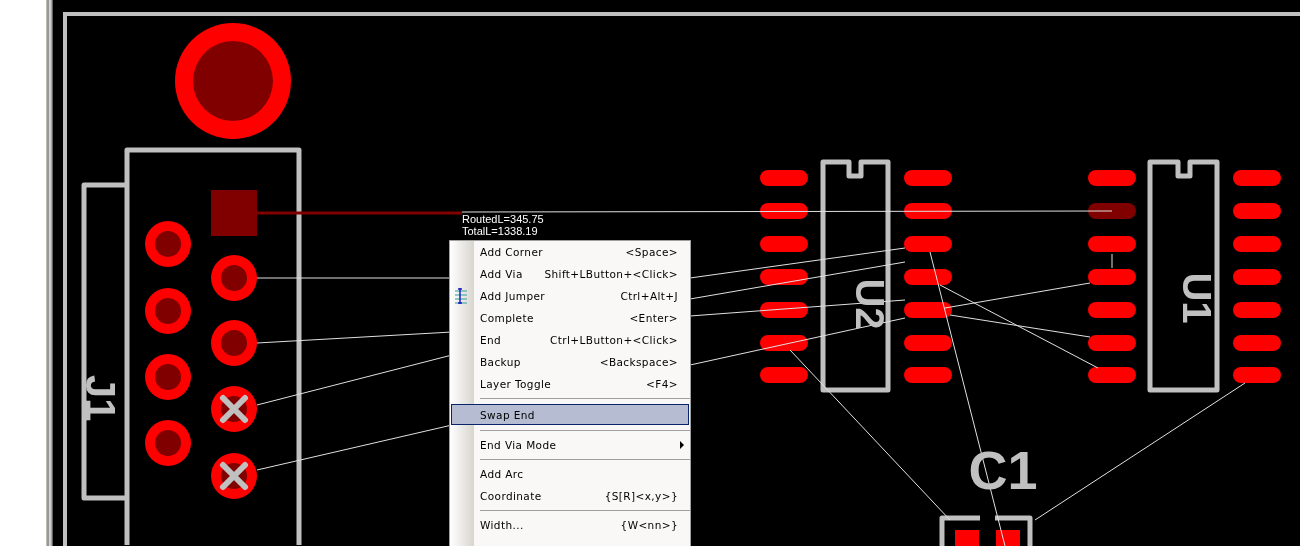  Describe the element at coordinates (582, 384) in the screenshot. I see `menu-item: Layer Toggle <F4>` at that location.